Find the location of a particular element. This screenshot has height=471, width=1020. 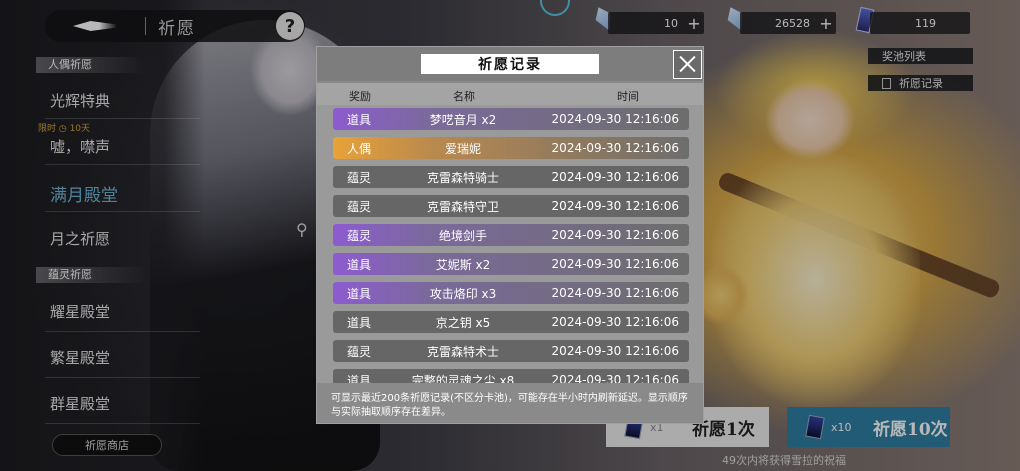

dialog-title: 祈愿记录 is located at coordinates (510, 64).